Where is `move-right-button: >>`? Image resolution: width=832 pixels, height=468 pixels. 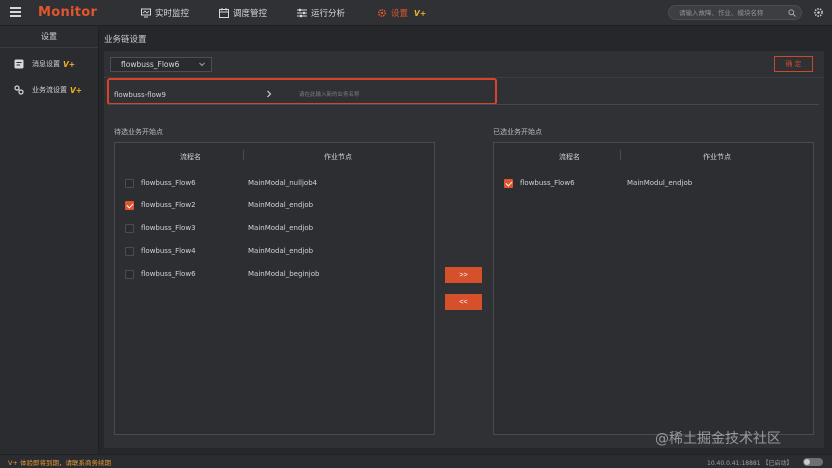 move-right-button: >> is located at coordinates (463, 275).